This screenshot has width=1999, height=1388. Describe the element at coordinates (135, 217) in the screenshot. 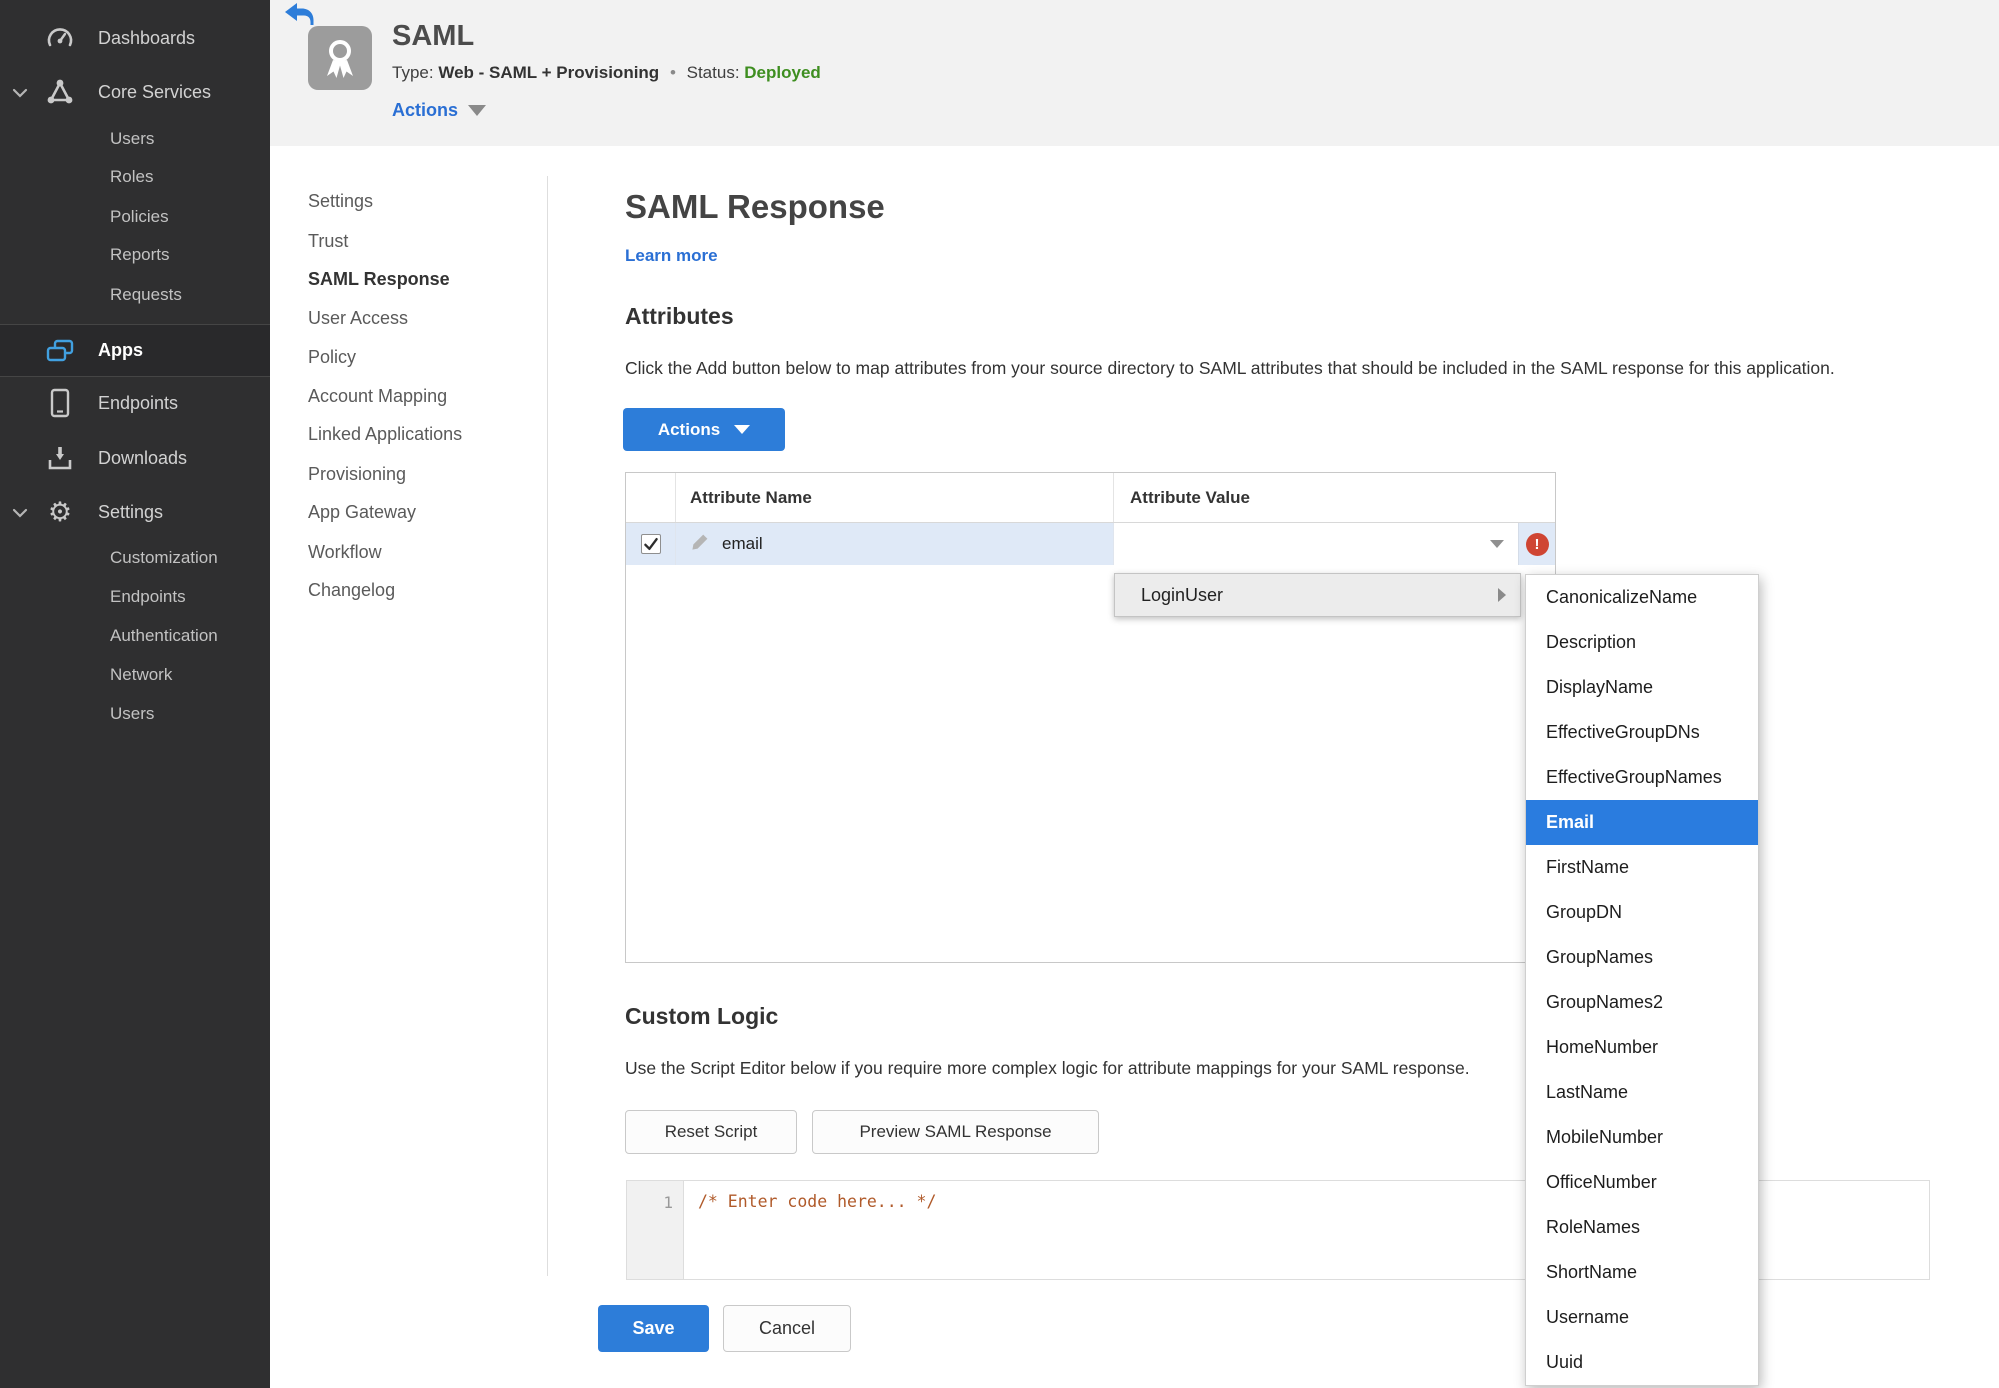

I see `sidebar-item-policies: Policies` at that location.